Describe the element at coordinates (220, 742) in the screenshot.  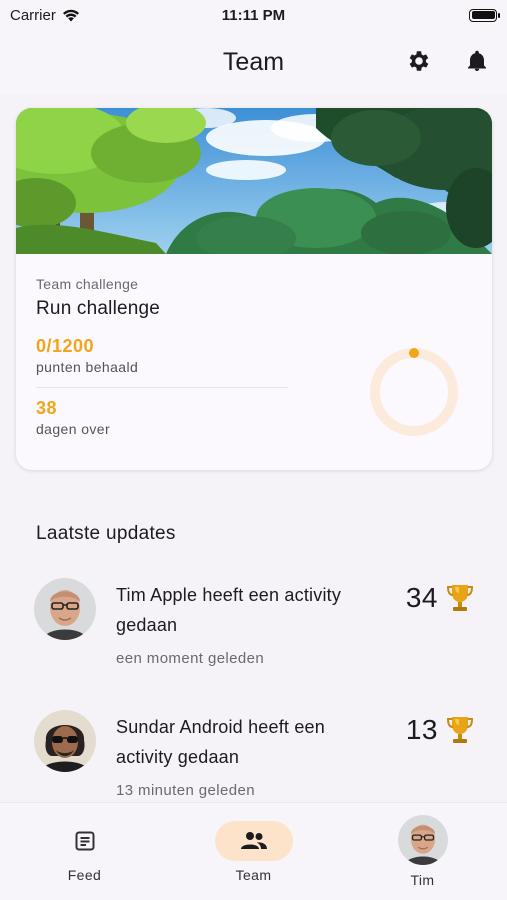
I see `update-text: Sundar Android heeft een activity gedaan` at that location.